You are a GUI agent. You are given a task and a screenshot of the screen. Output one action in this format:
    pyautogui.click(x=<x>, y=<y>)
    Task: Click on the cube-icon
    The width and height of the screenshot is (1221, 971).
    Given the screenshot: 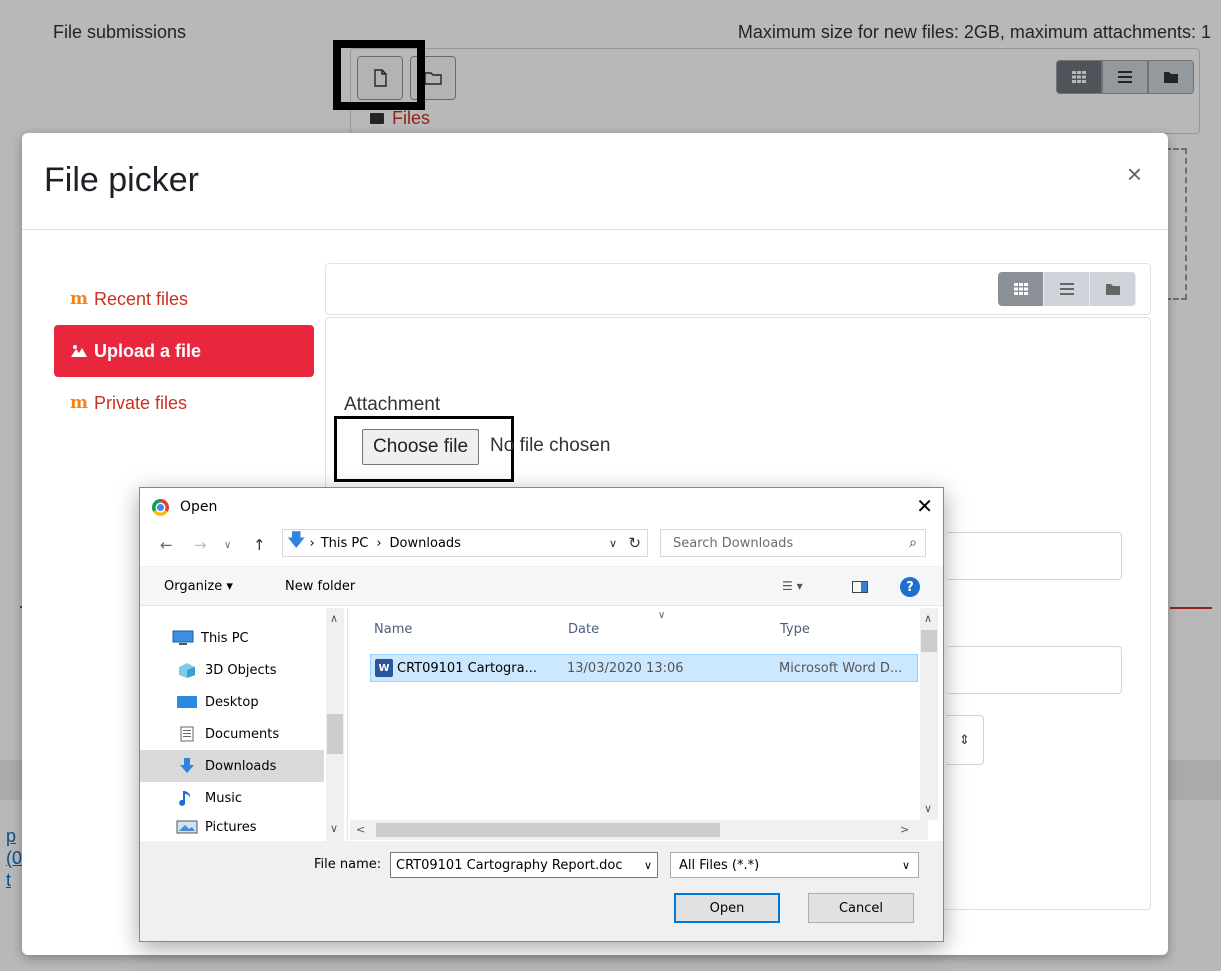 What is the action you would take?
    pyautogui.click(x=187, y=670)
    